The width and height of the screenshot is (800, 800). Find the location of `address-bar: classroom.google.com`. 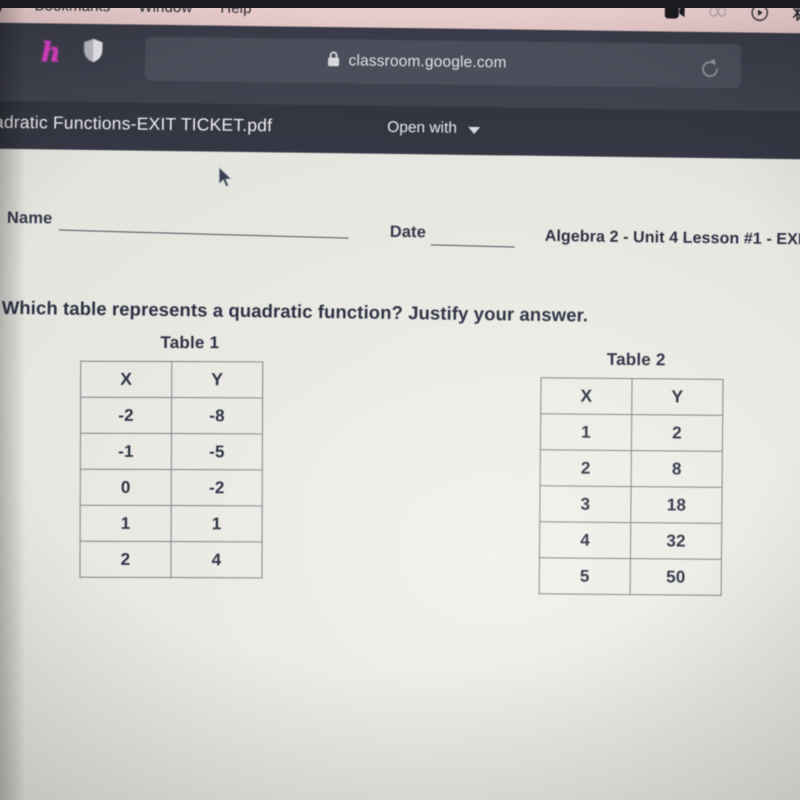

address-bar: classroom.google.com is located at coordinates (443, 62).